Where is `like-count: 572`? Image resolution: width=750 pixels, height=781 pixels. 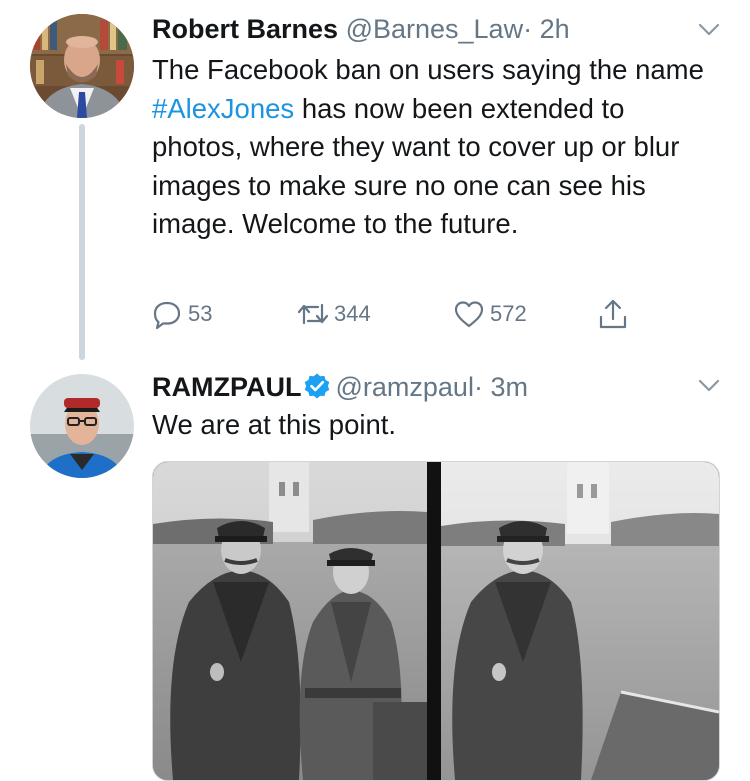 like-count: 572 is located at coordinates (508, 313).